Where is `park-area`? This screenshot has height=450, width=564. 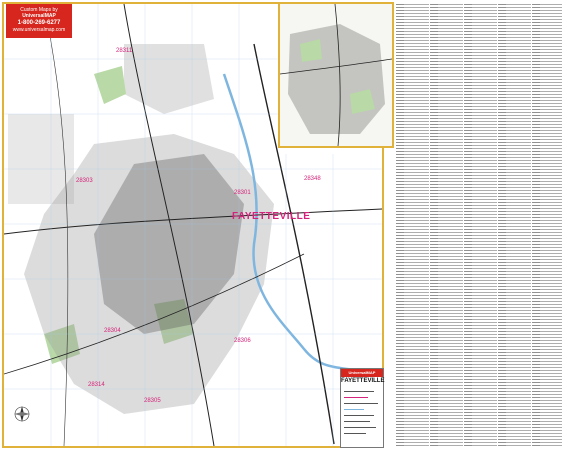 park-area is located at coordinates (110, 85).